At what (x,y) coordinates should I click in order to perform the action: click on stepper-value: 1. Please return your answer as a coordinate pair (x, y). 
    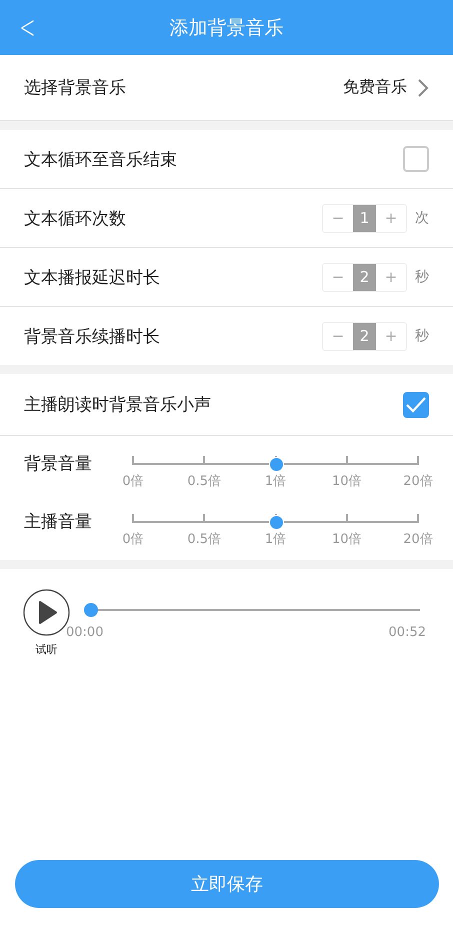
    Looking at the image, I should click on (364, 218).